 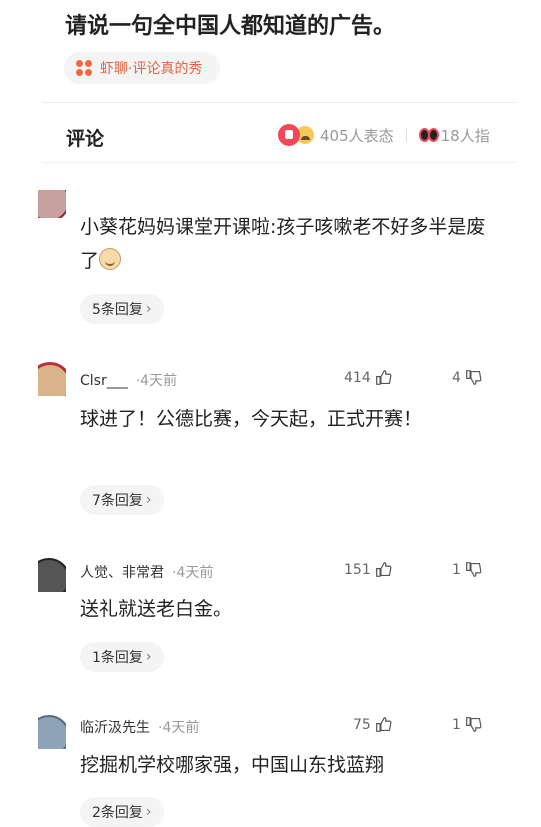 I want to click on like-count: 151, so click(x=357, y=569).